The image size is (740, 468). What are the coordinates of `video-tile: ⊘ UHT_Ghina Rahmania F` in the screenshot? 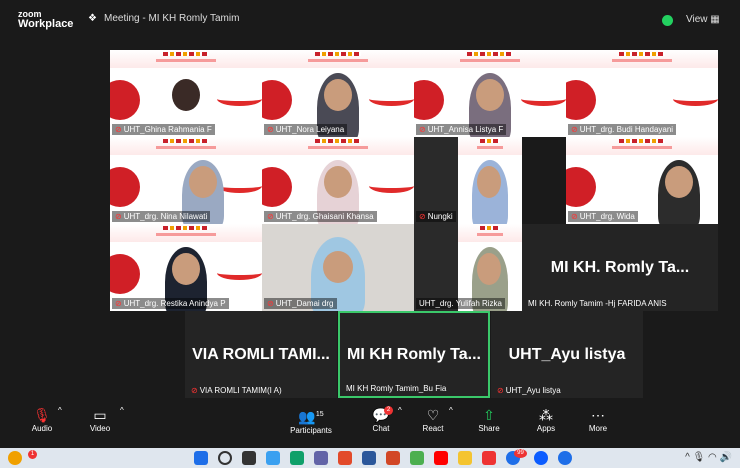 It's located at (186, 93).